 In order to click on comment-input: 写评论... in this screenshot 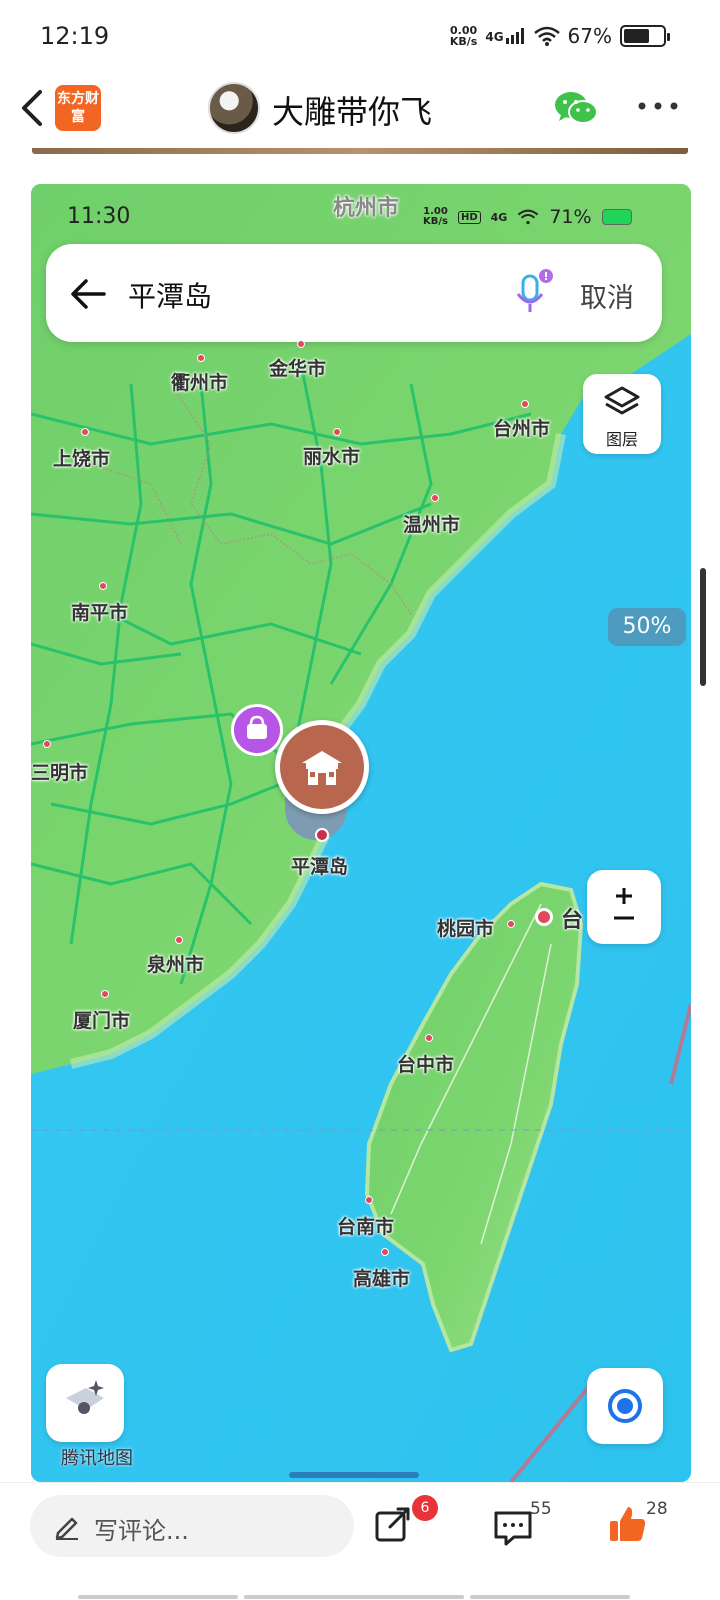, I will do `click(192, 1526)`.